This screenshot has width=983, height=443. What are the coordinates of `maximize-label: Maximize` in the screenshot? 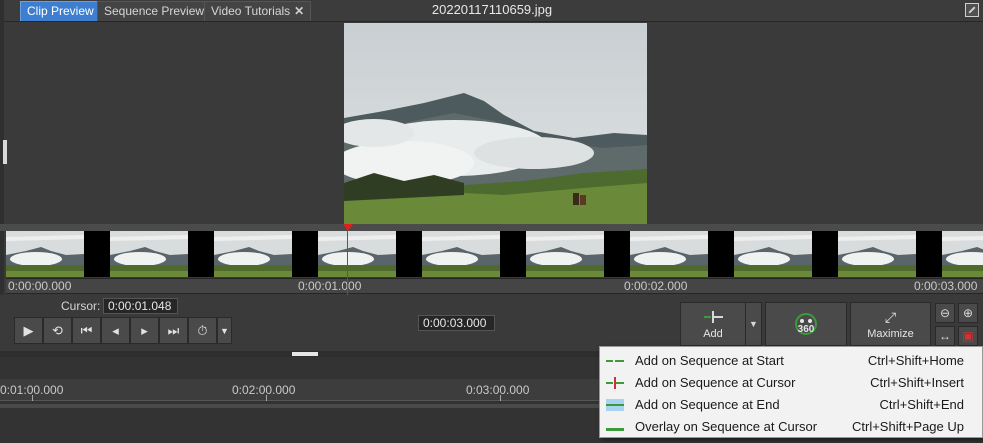 It's located at (890, 334).